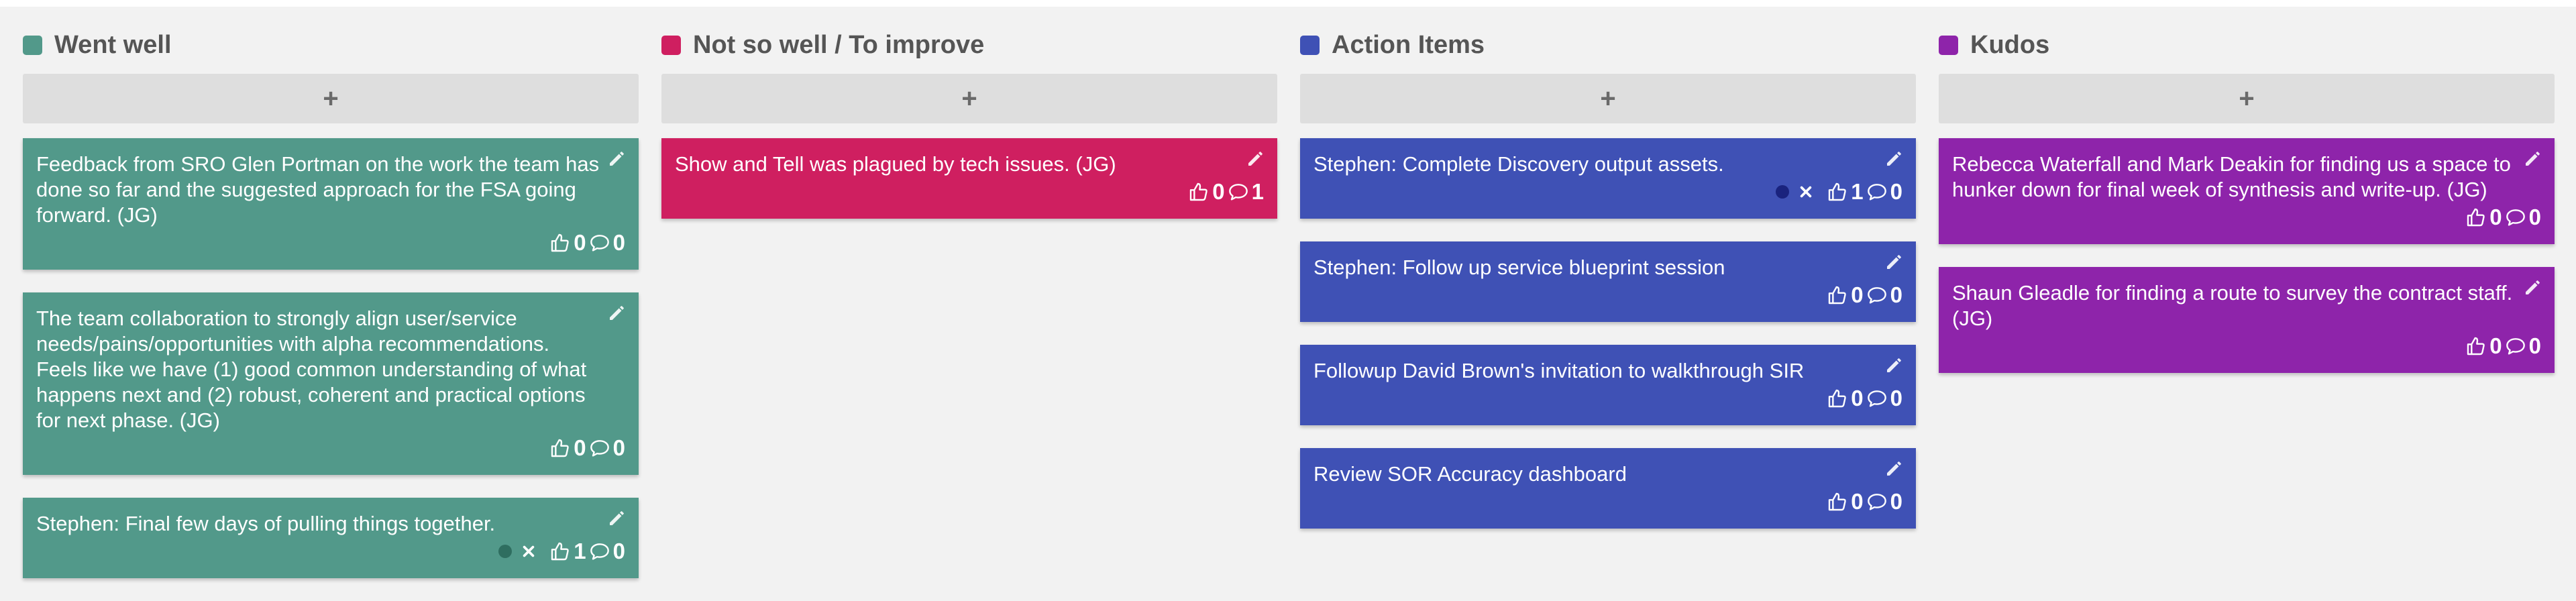 This screenshot has height=601, width=2576. What do you see at coordinates (1288, 3) in the screenshot?
I see `top-strip` at bounding box center [1288, 3].